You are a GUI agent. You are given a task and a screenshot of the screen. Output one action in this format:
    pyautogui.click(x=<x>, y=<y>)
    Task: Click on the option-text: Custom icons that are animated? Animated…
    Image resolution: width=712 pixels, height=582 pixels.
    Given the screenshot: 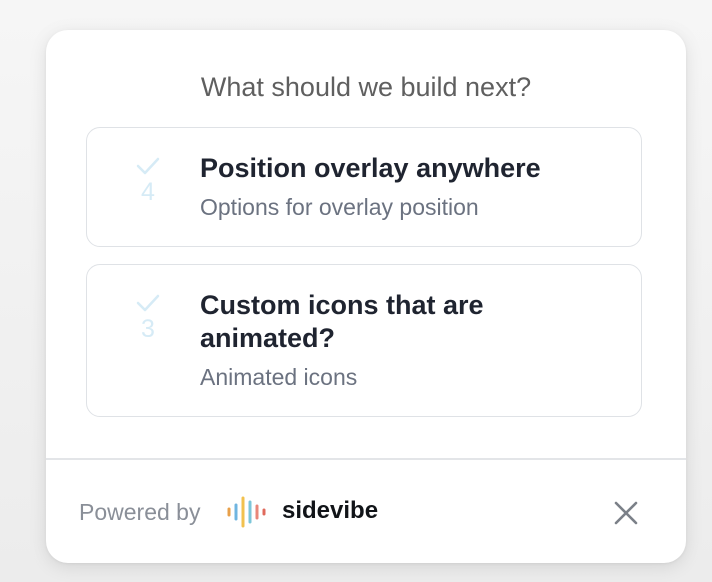 What is the action you would take?
    pyautogui.click(x=406, y=340)
    